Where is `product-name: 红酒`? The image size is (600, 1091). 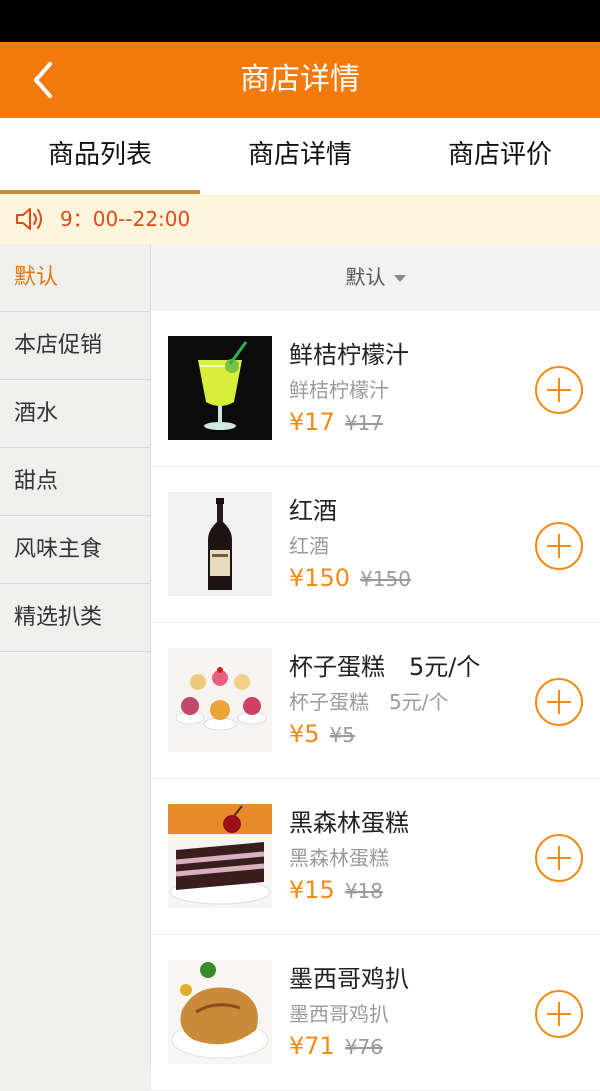
product-name: 红酒 is located at coordinates (313, 511).